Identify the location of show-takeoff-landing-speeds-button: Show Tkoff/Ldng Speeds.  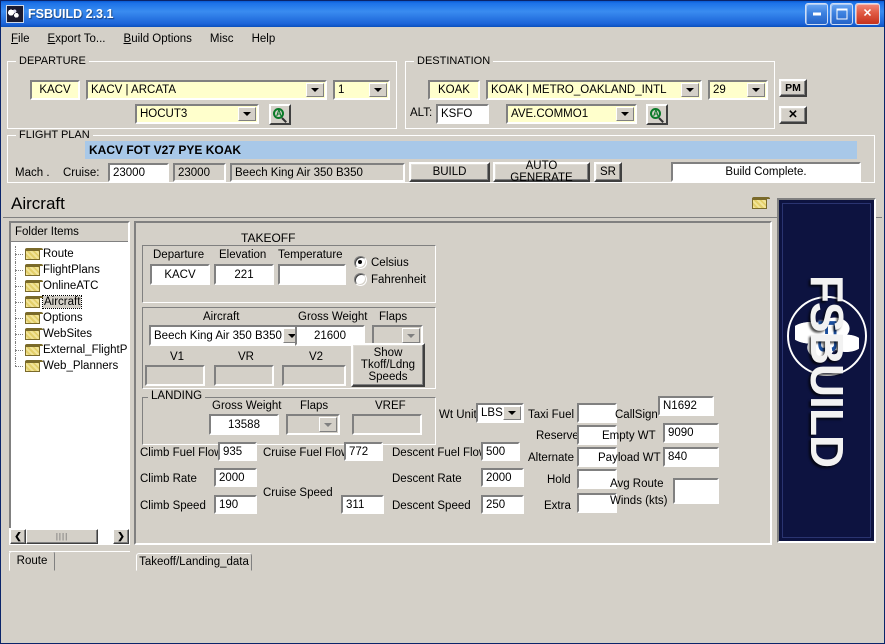
(388, 365).